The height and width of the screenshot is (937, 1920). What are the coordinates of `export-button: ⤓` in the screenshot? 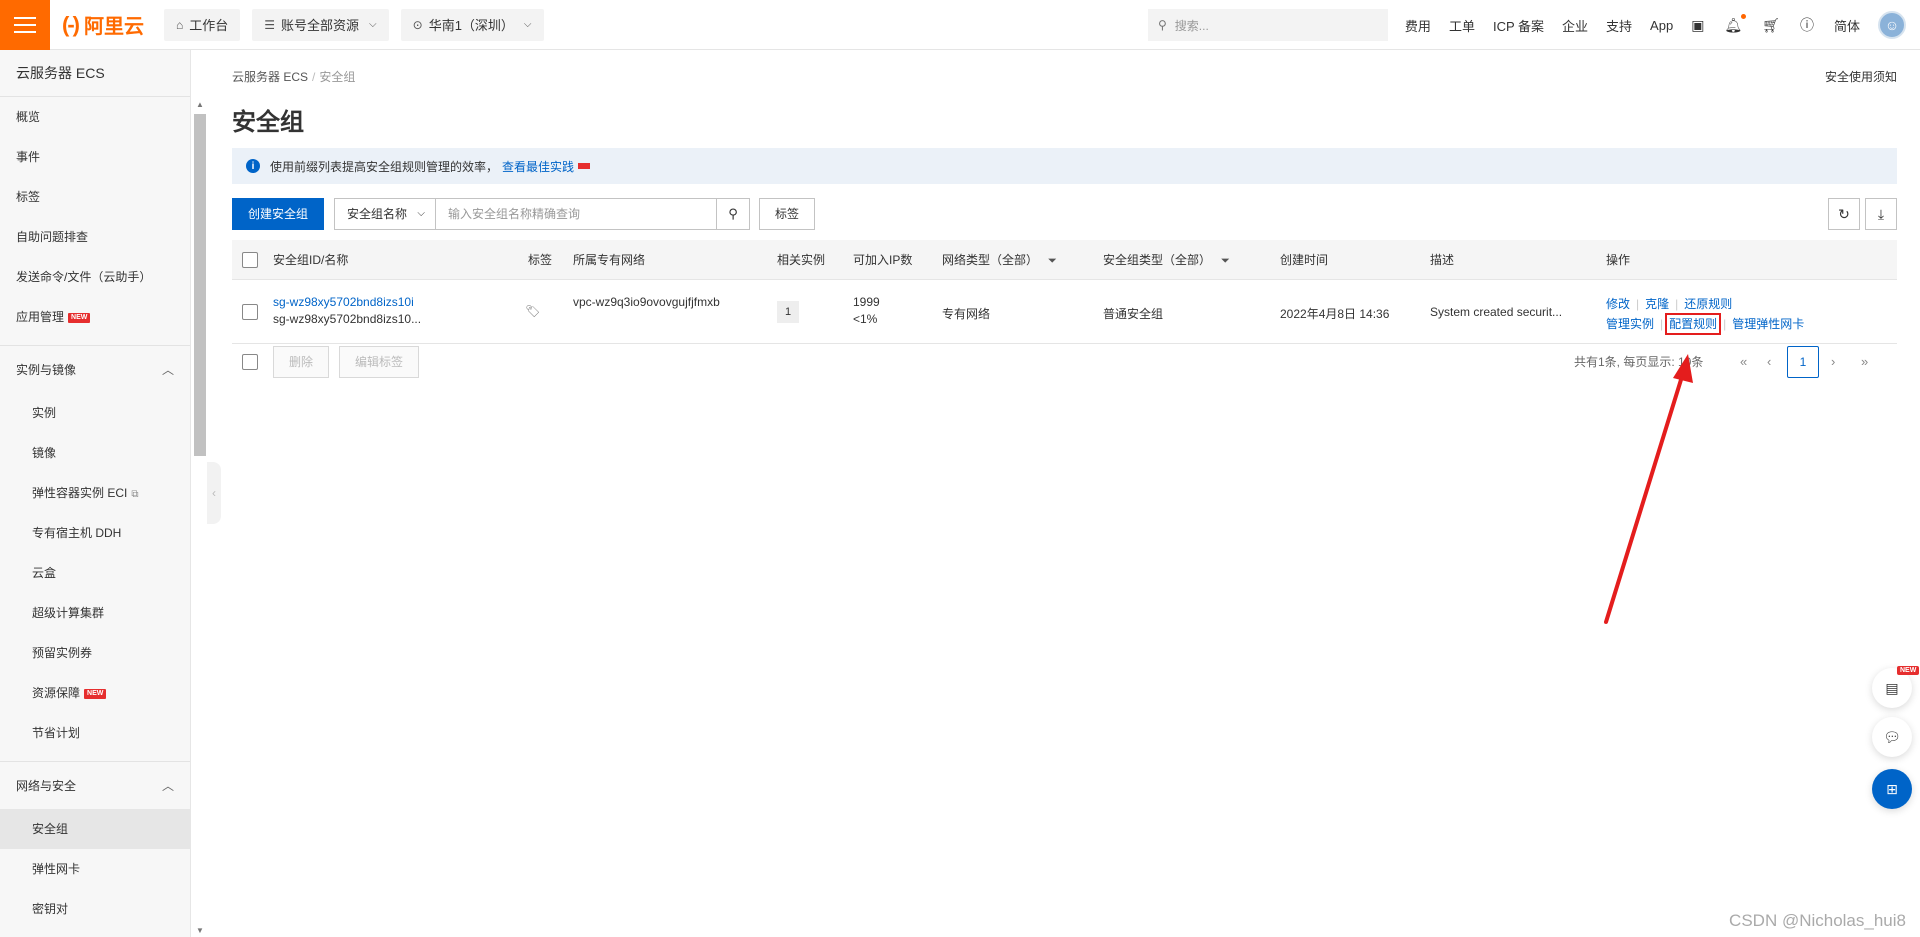 It's located at (1881, 214).